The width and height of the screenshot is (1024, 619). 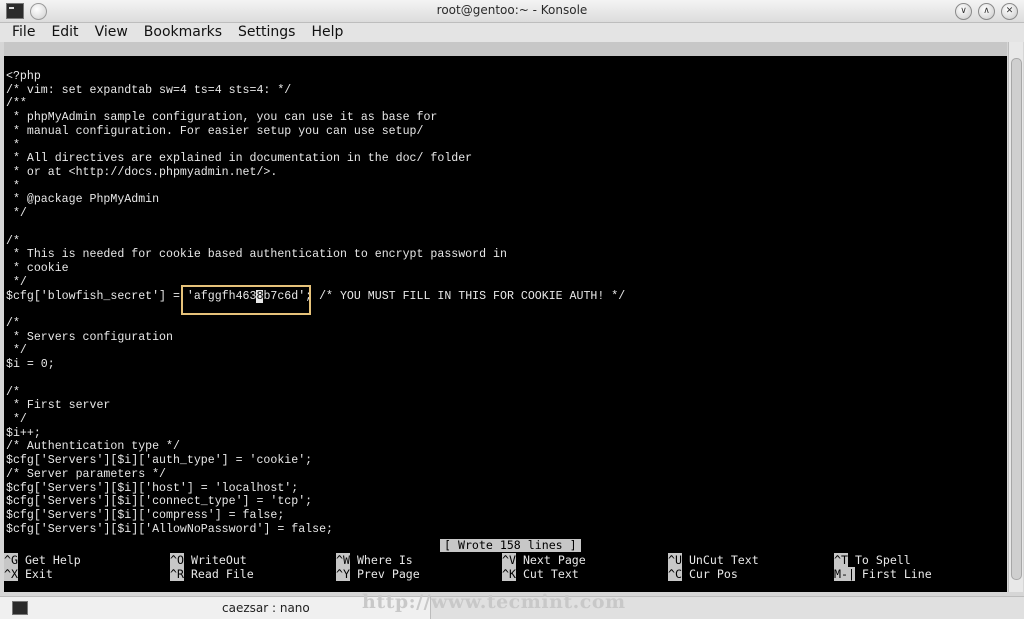 I want to click on shortcut-item: ^U UnCut Text, so click(x=713, y=560).